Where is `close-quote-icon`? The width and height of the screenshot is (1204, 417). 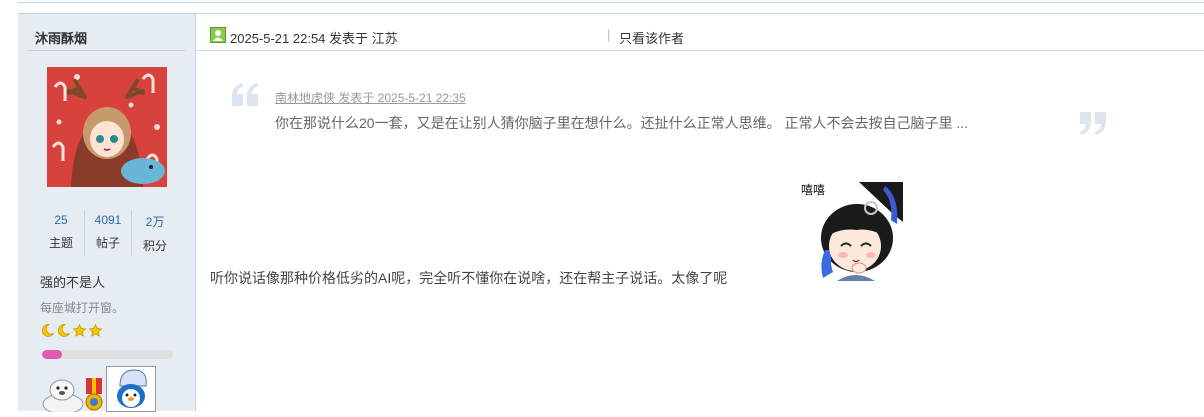 close-quote-icon is located at coordinates (1093, 125).